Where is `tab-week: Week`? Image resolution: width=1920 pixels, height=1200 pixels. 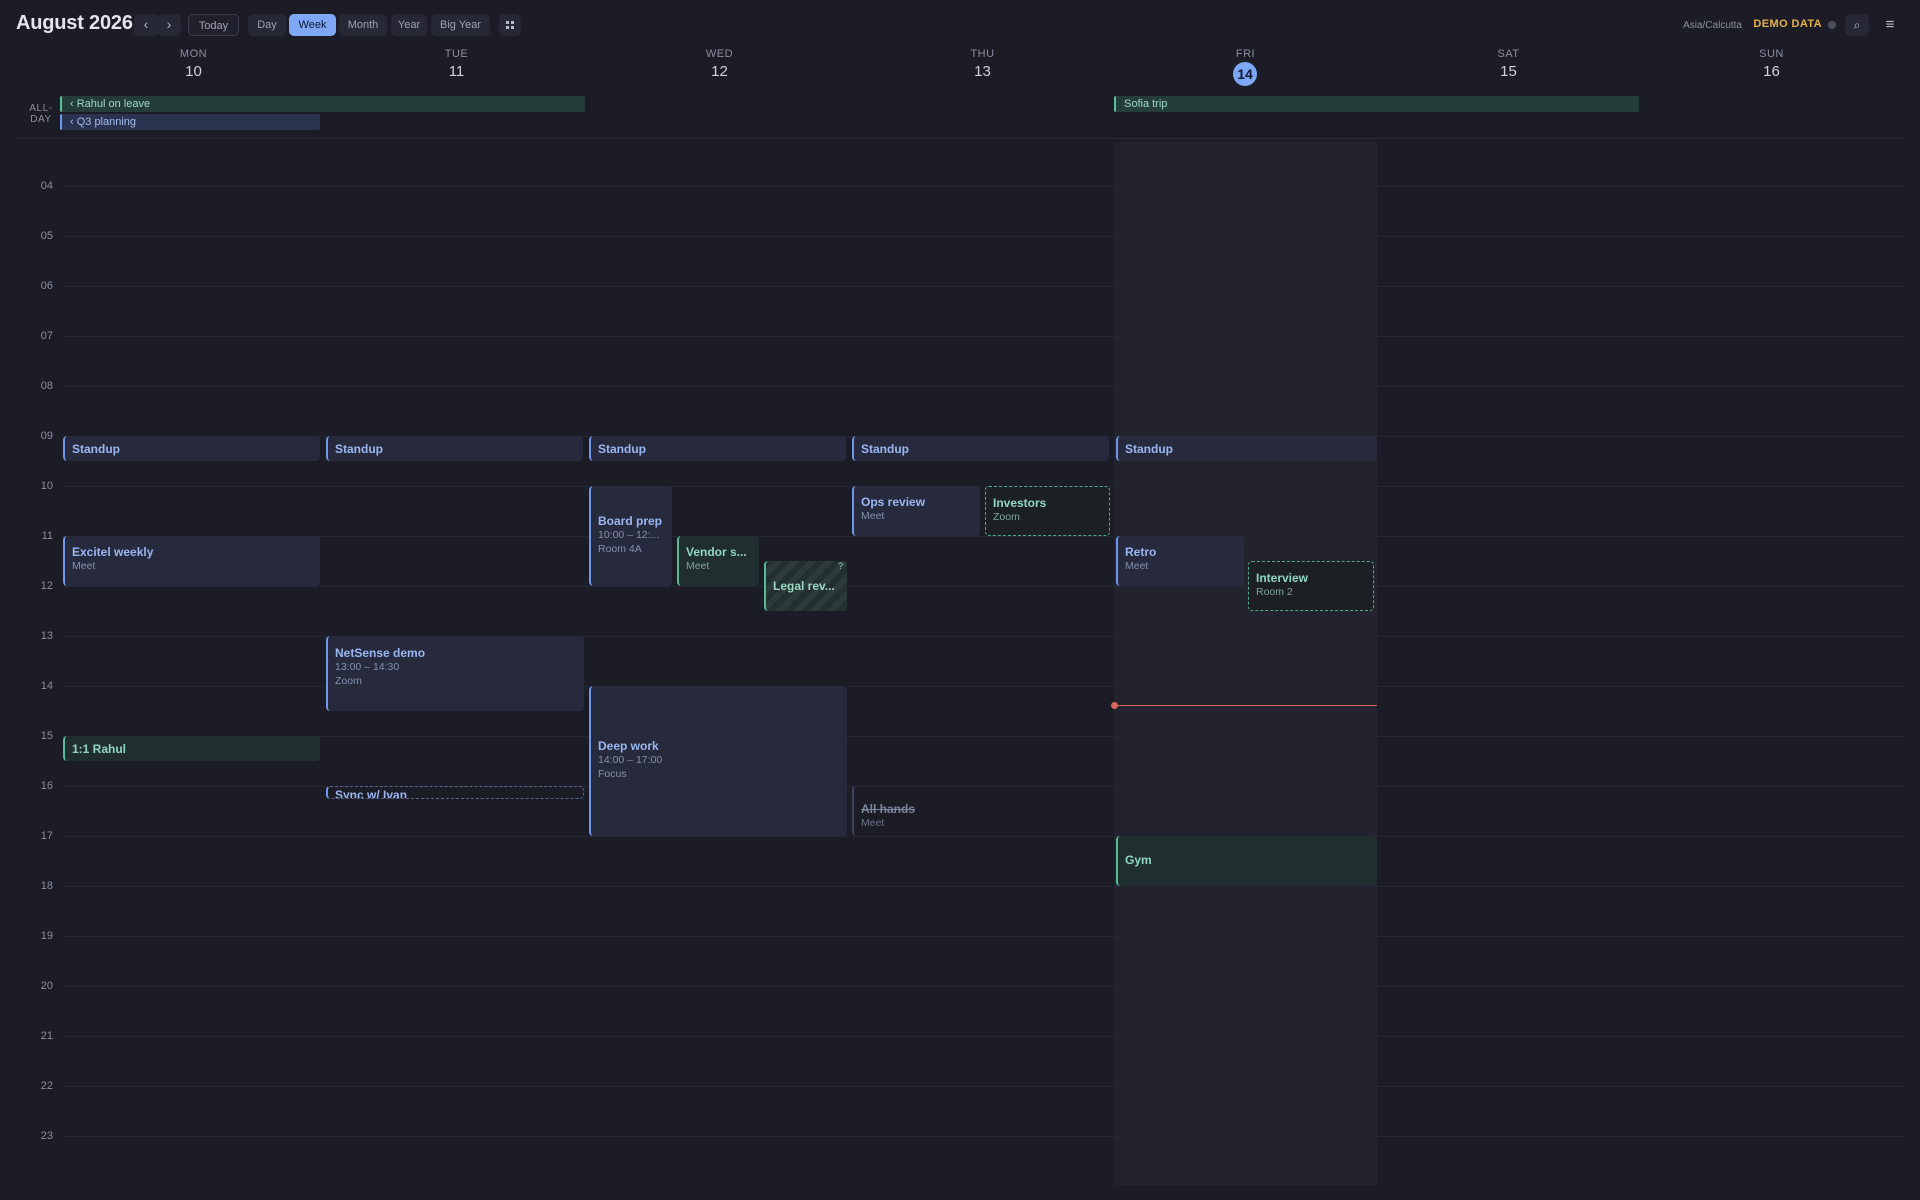
tab-week: Week is located at coordinates (312, 25).